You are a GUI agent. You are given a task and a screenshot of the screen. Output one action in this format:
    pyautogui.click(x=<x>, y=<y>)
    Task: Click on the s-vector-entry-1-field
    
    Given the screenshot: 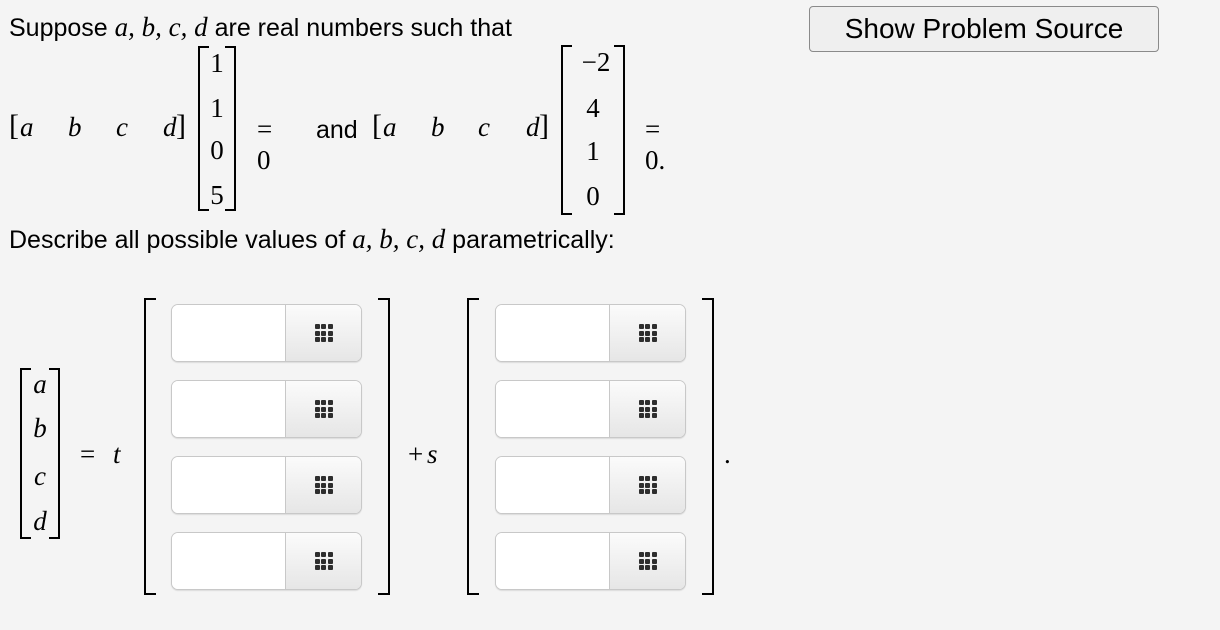 What is the action you would take?
    pyautogui.click(x=552, y=333)
    